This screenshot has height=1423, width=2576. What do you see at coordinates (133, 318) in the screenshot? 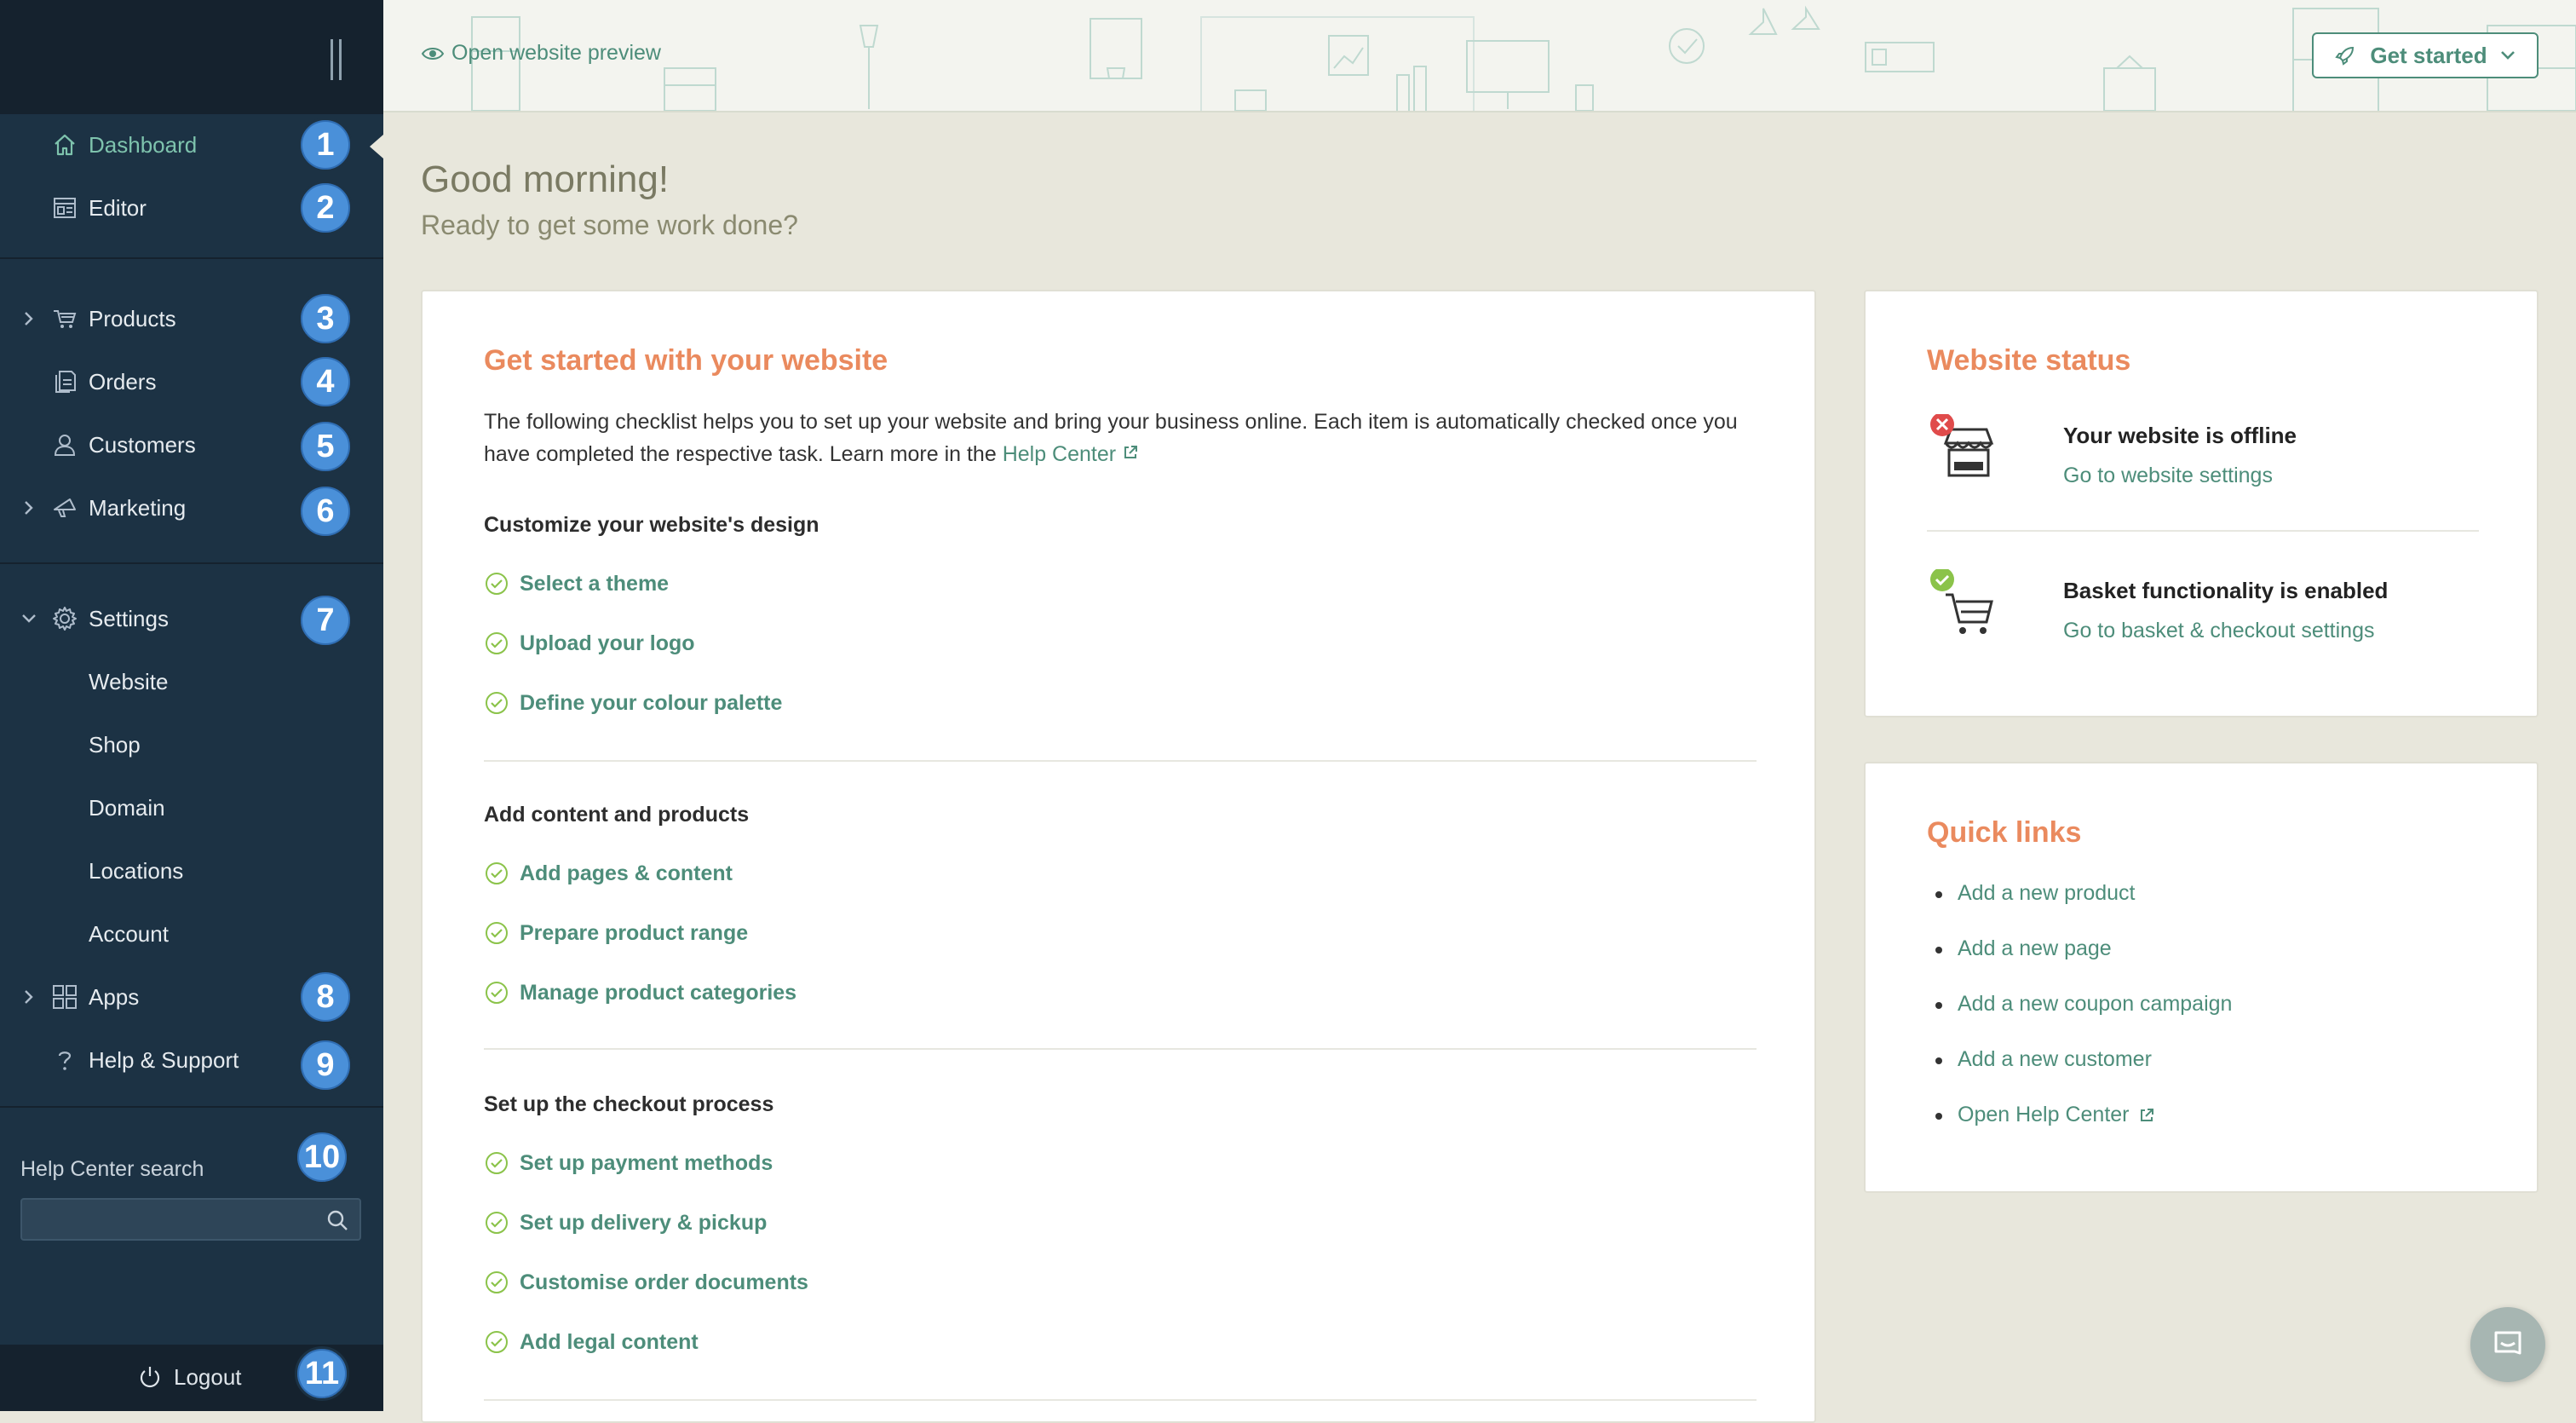
I see `sidebar-item-label: Products` at bounding box center [133, 318].